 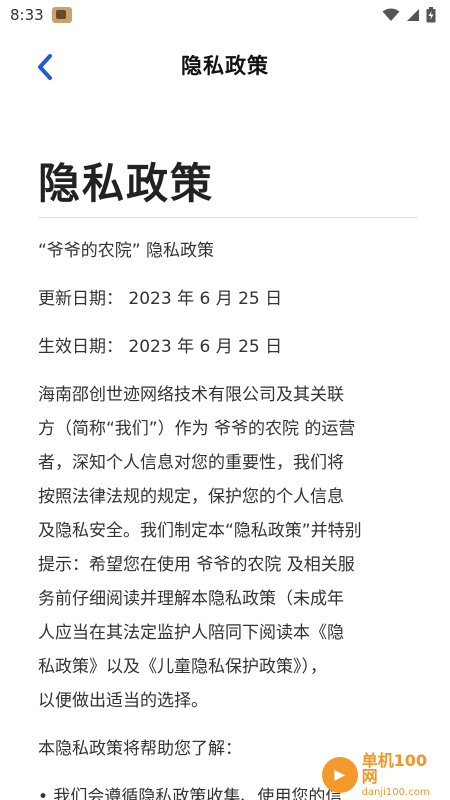 What do you see at coordinates (126, 251) in the screenshot?
I see `document-subtitle: “爷爷的农院” 隐私政策` at bounding box center [126, 251].